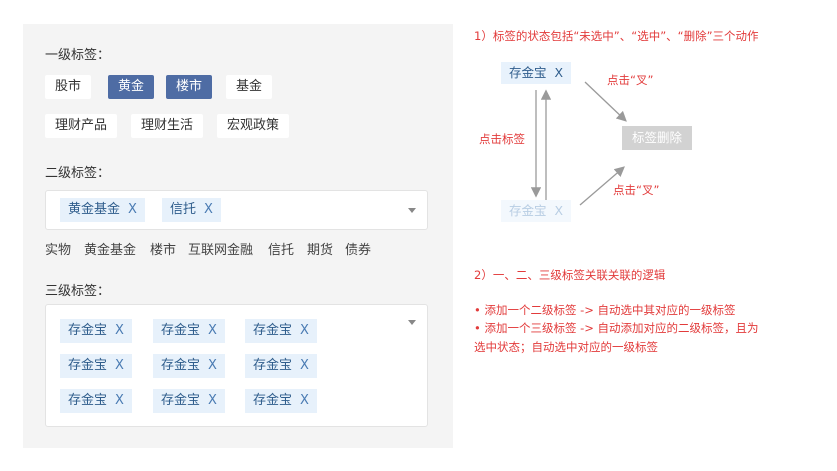  Describe the element at coordinates (78, 291) in the screenshot. I see `level3-label: 三级标签：` at that location.